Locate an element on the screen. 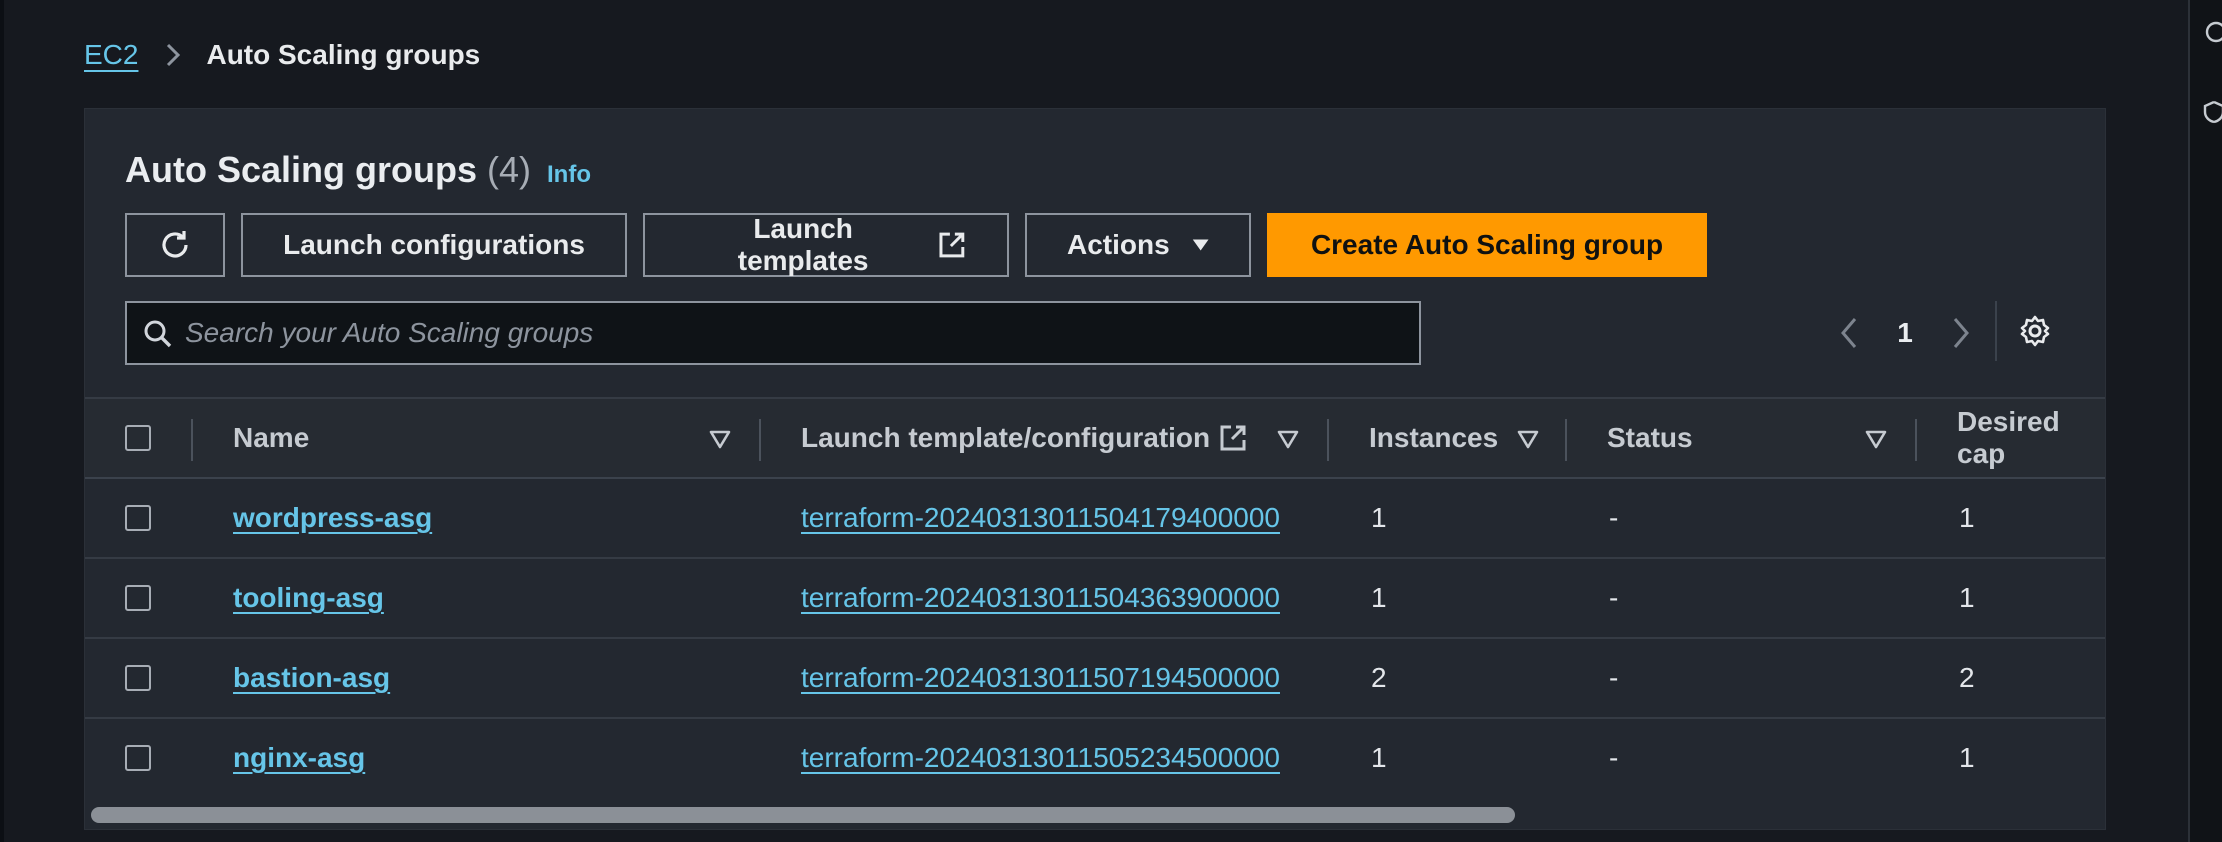 This screenshot has height=842, width=2222. actions-label: Actions is located at coordinates (1118, 244).